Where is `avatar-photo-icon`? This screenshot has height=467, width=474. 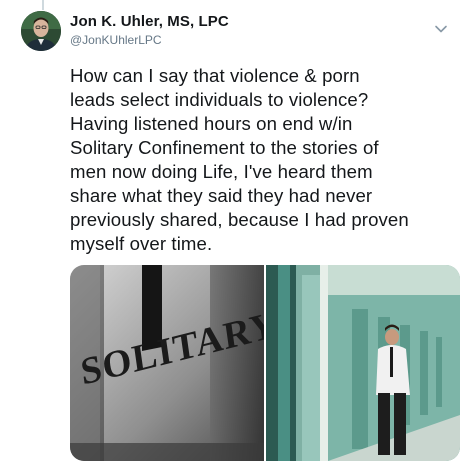 avatar-photo-icon is located at coordinates (41, 31).